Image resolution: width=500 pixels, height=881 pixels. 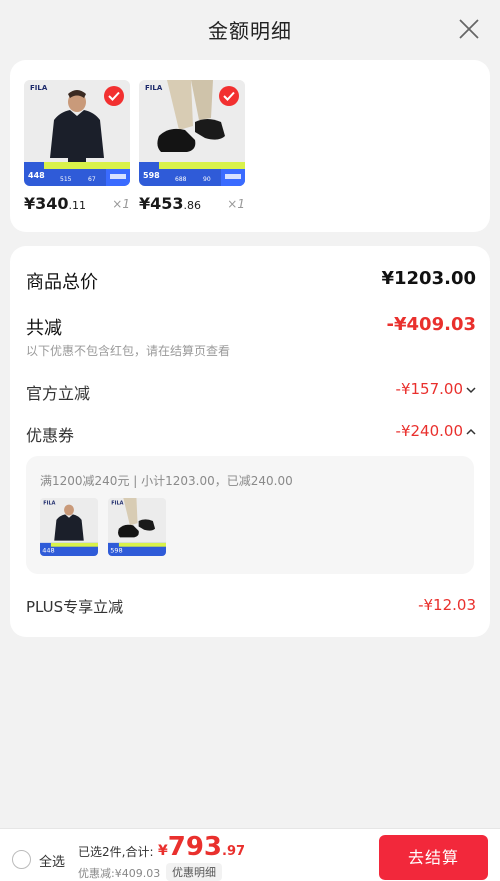 I want to click on coupon-product-thumb: FILA 598, so click(x=137, y=527).